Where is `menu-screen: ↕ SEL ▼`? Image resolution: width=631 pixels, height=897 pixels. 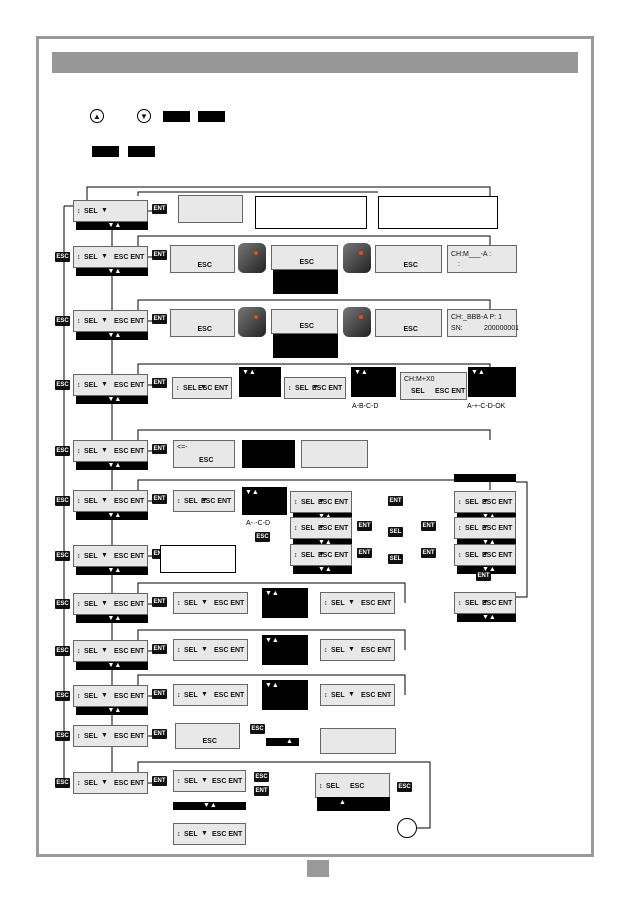 menu-screen: ↕ SEL ▼ is located at coordinates (110, 211).